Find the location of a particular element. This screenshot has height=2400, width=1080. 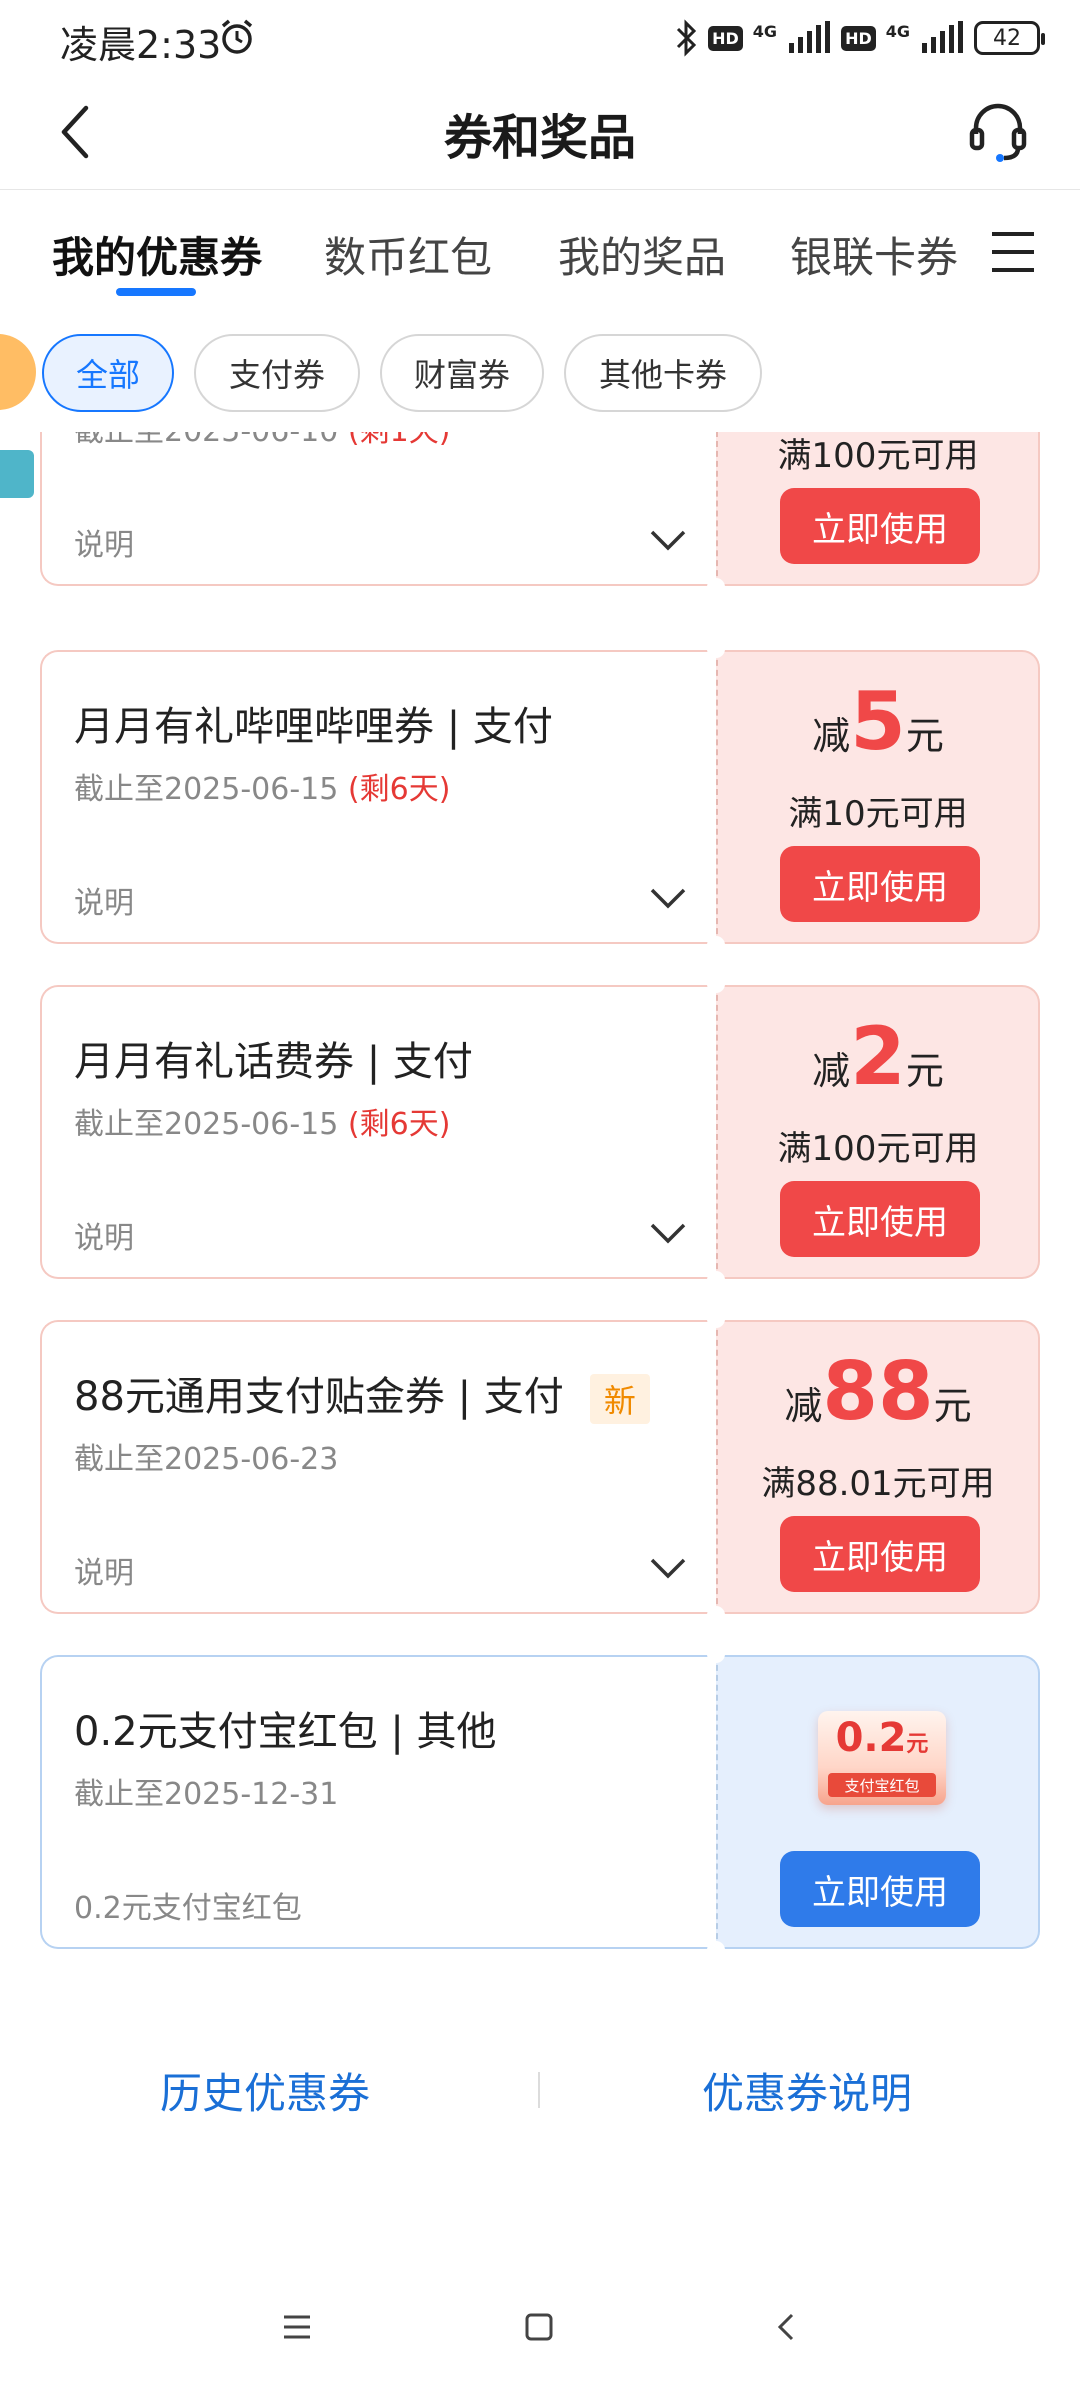

headset-icon is located at coordinates (998, 132).